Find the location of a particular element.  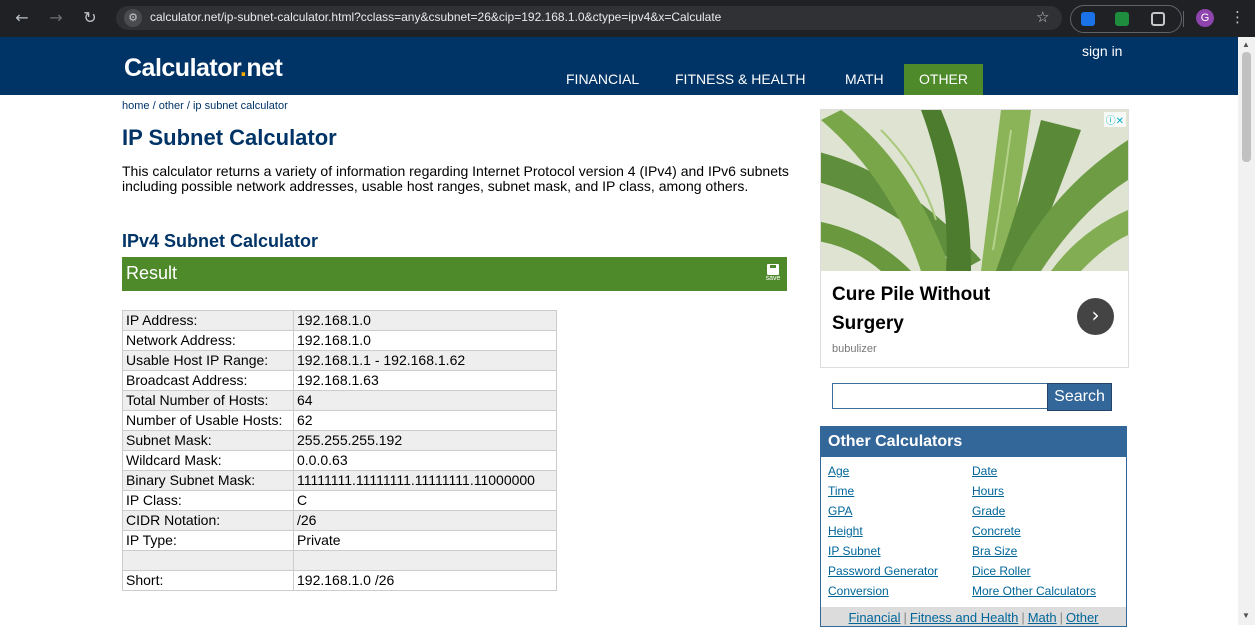

nav-other: OTHER is located at coordinates (943, 79).